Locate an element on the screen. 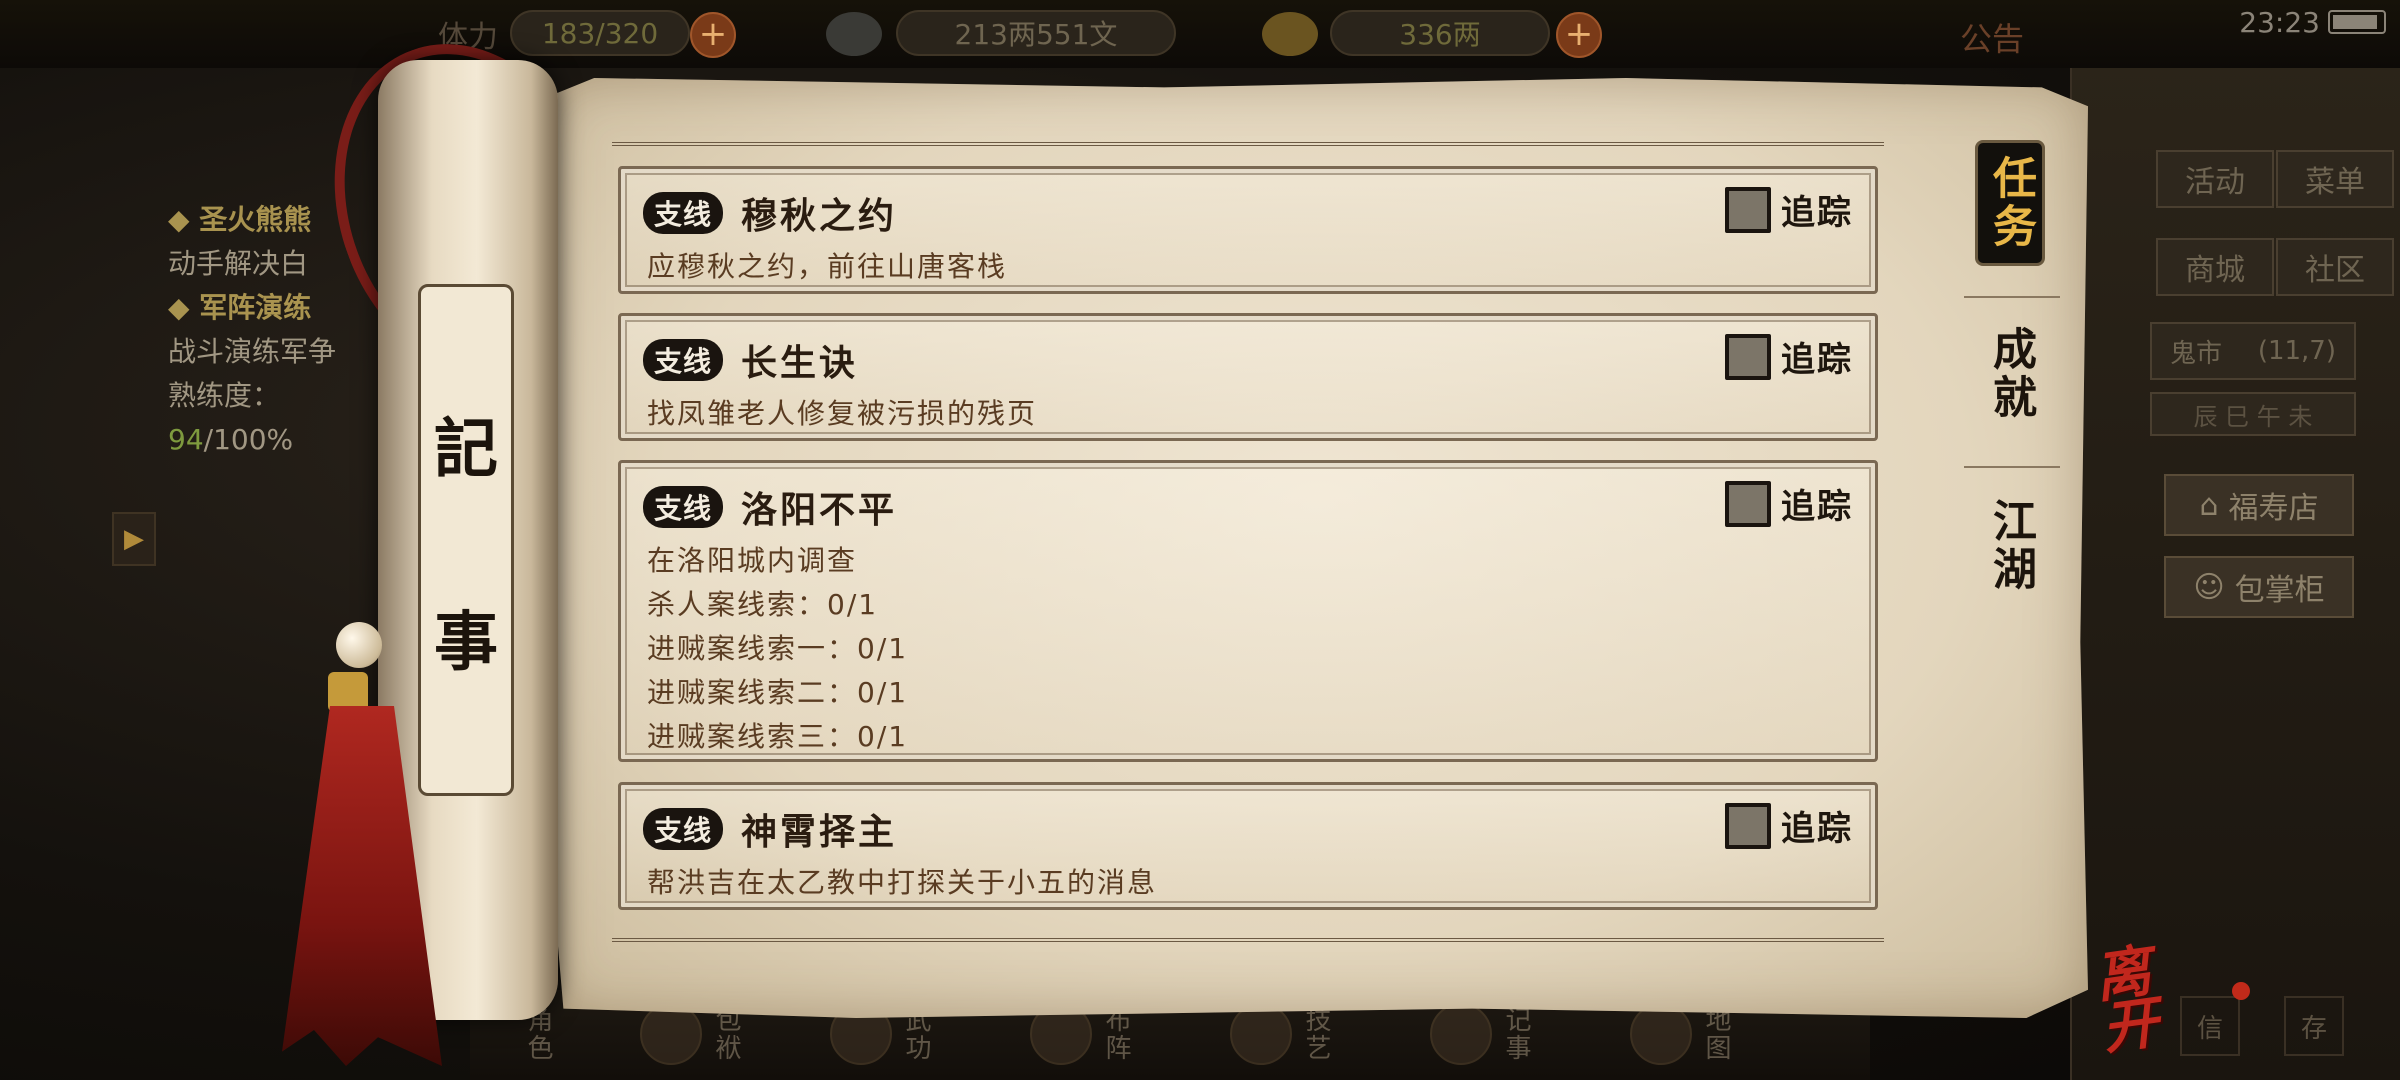 This screenshot has width=2400, height=1080. pot-icon is located at coordinates (1261, 1034).